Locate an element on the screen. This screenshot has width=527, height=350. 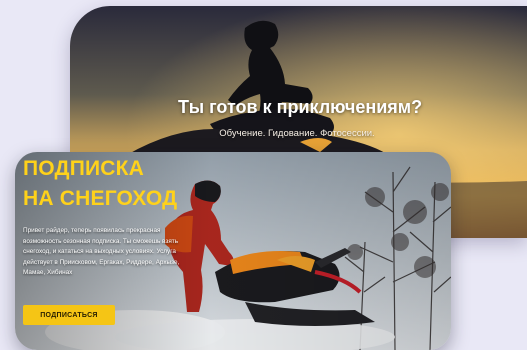
subscribe-button: ПОДПИСАТЬСЯ is located at coordinates (69, 315).